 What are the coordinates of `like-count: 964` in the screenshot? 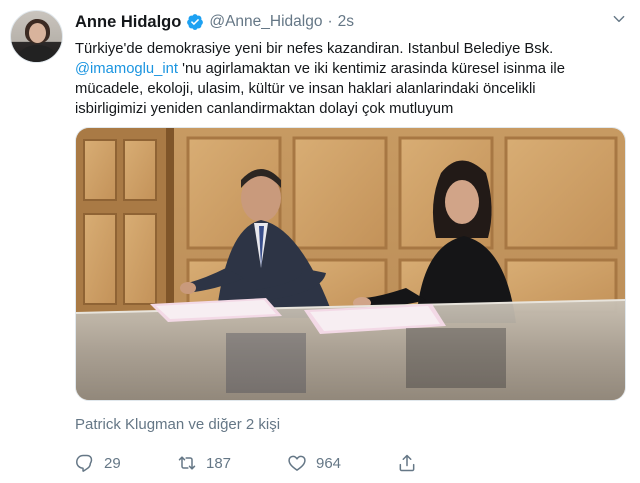 It's located at (329, 463).